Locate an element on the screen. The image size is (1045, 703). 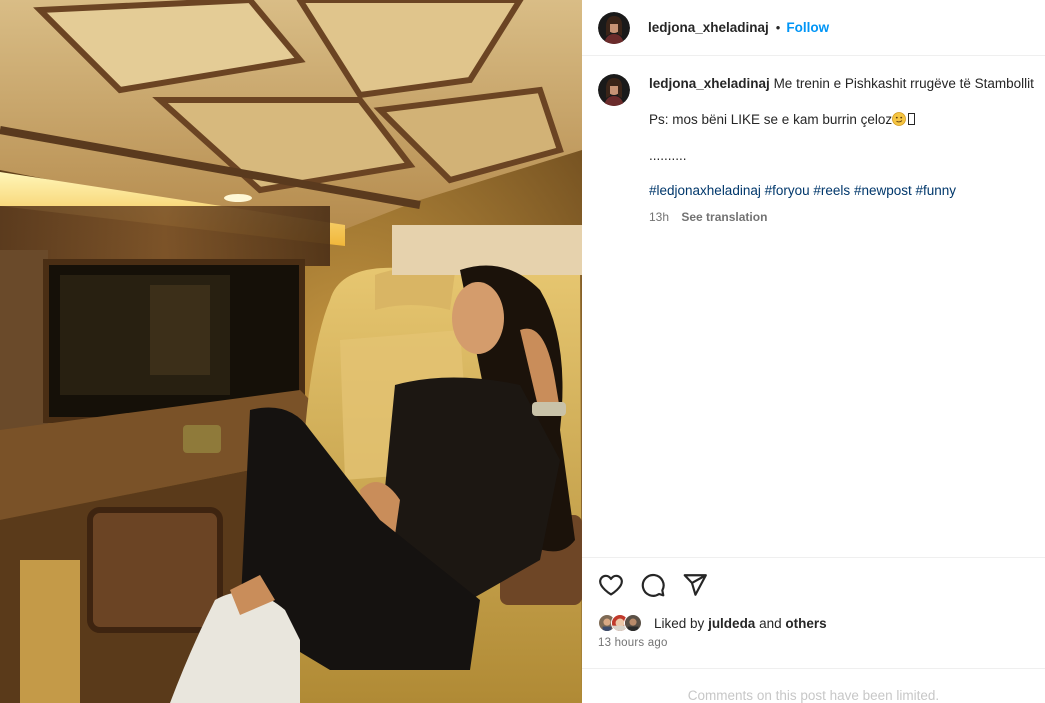
avatar is located at coordinates (614, 27).